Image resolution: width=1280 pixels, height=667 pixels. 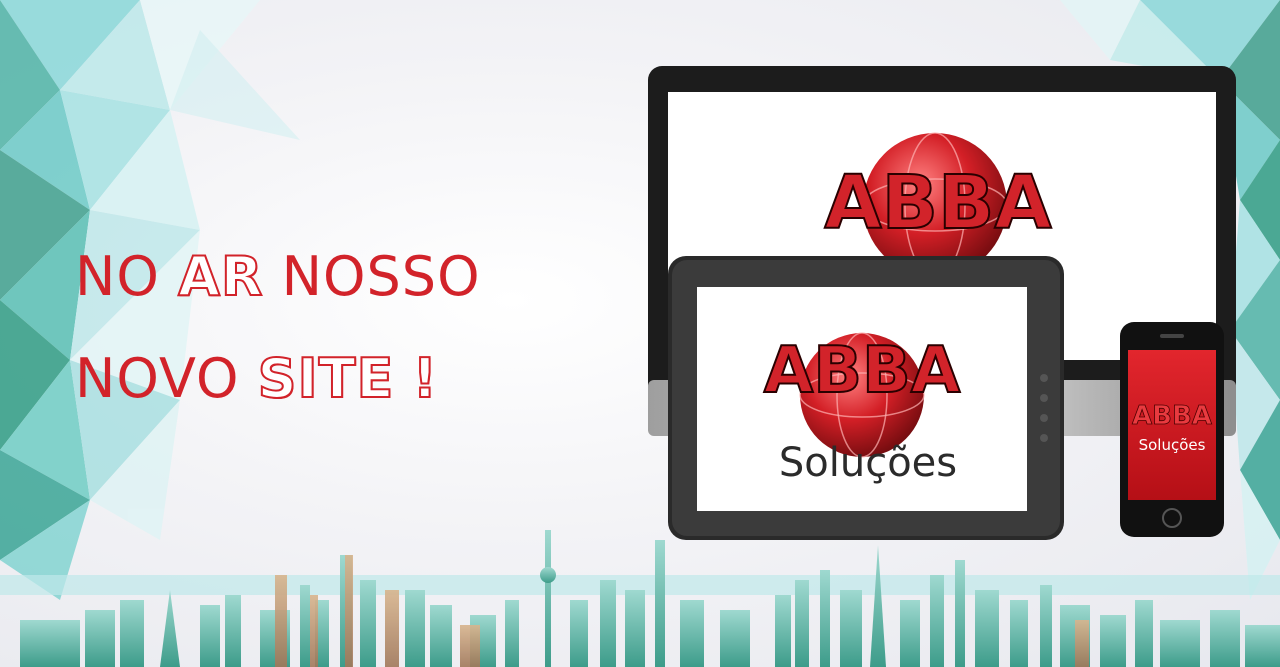 What do you see at coordinates (1172, 445) in the screenshot?
I see `phone-logo-subtitle: Soluções` at bounding box center [1172, 445].